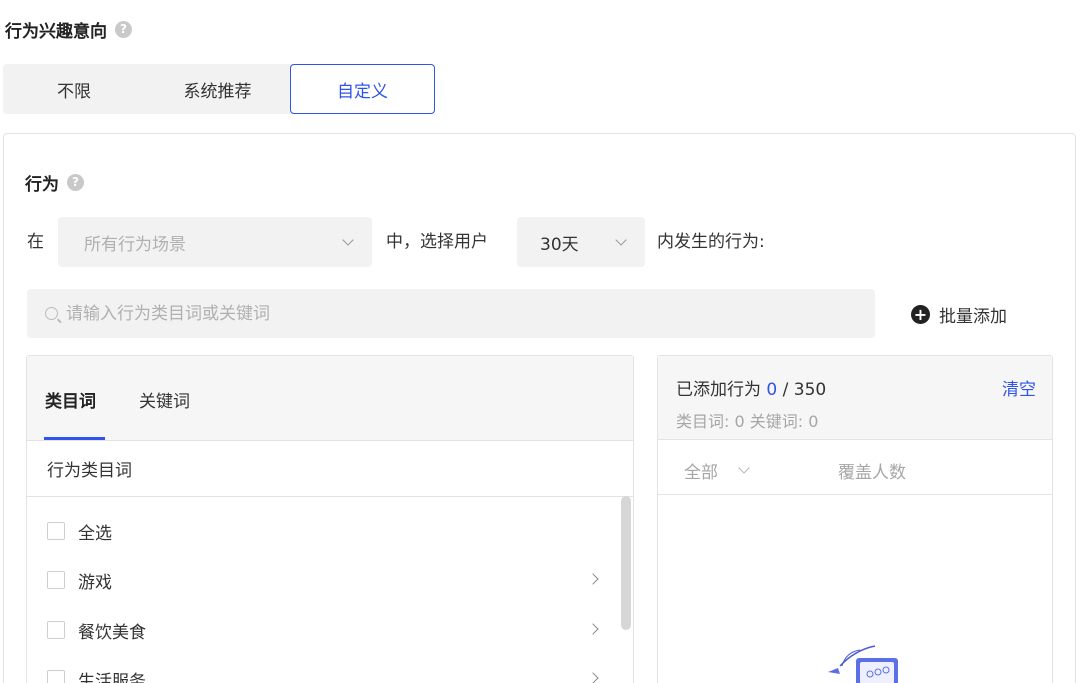 The height and width of the screenshot is (683, 1080). Describe the element at coordinates (872, 473) in the screenshot. I see `coverage-column-header: 覆盖人数` at that location.